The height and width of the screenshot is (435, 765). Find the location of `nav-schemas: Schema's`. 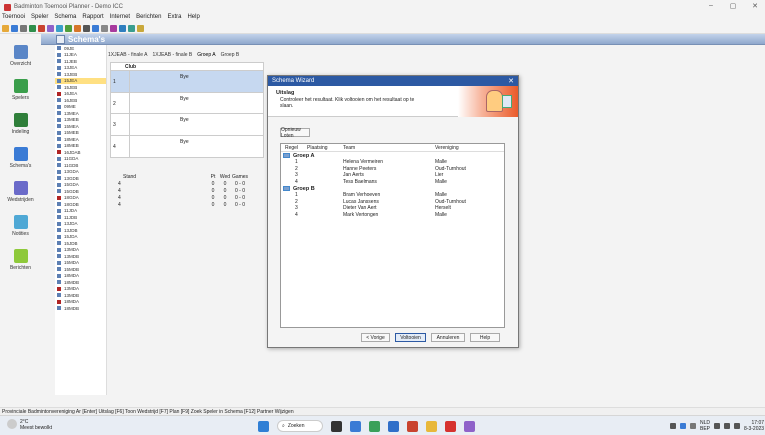

nav-schemas: Schema's is located at coordinates (20, 164).